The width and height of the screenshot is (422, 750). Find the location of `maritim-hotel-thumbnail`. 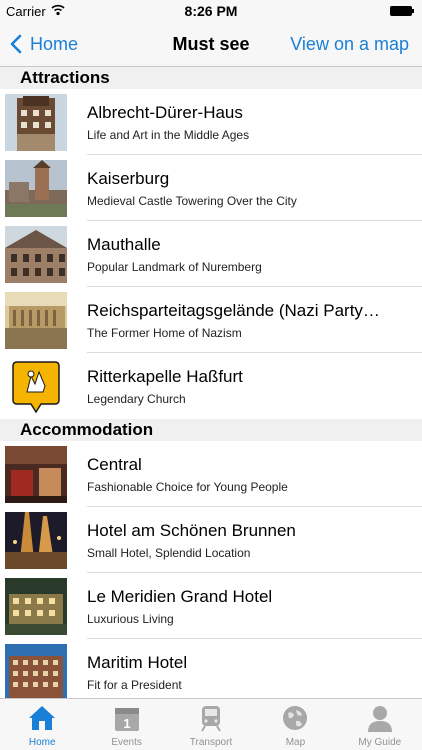

maritim-hotel-thumbnail is located at coordinates (36, 671).